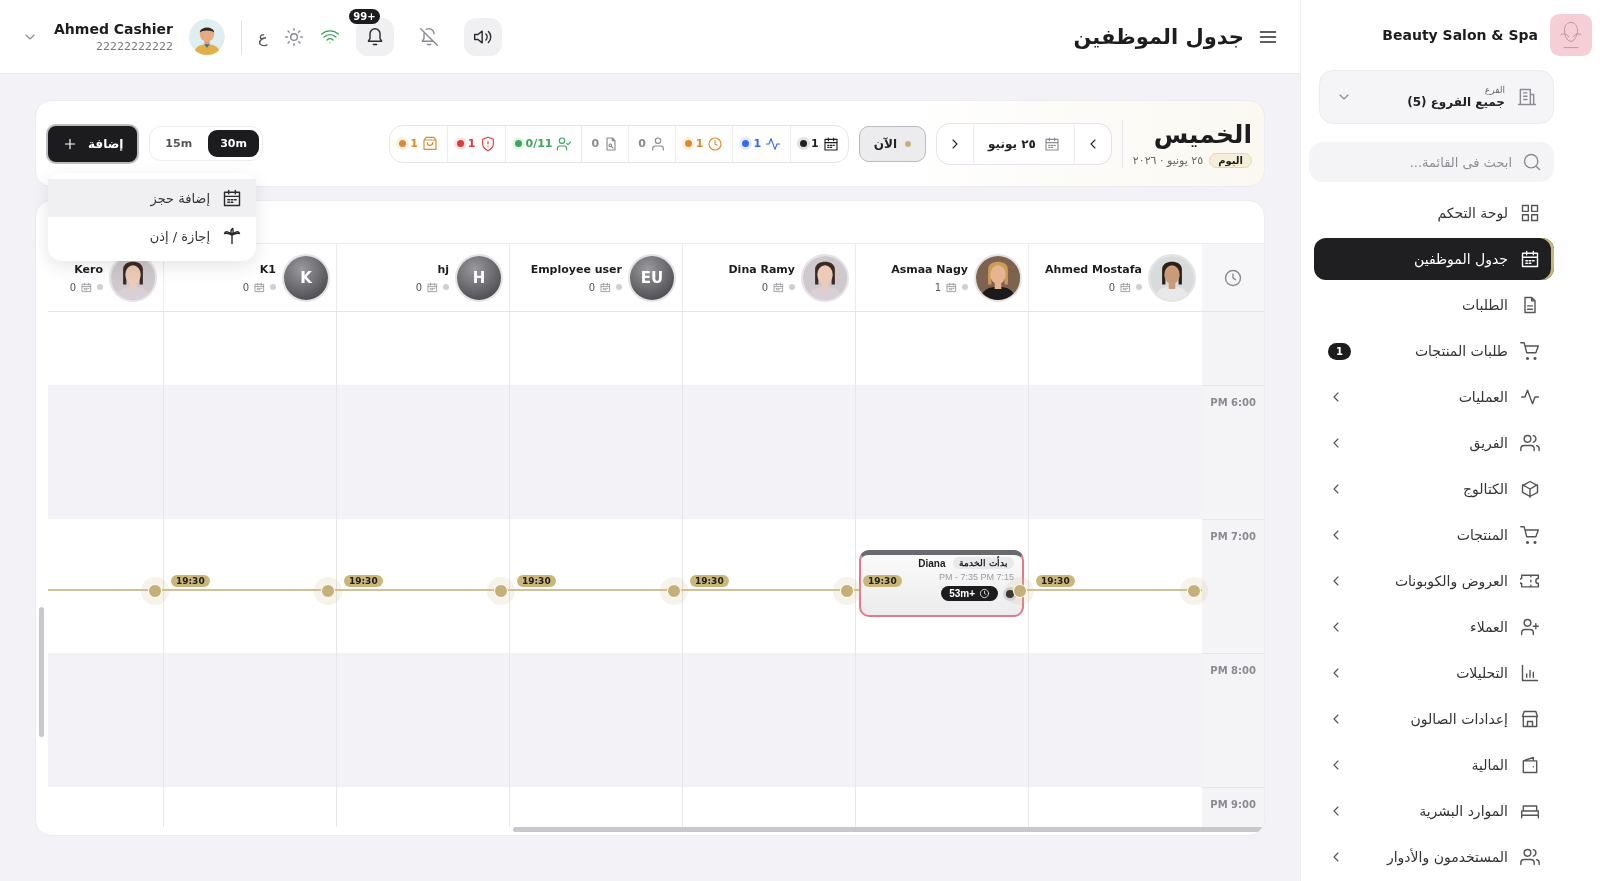 The height and width of the screenshot is (881, 1600). I want to click on sun-icon, so click(293, 36).